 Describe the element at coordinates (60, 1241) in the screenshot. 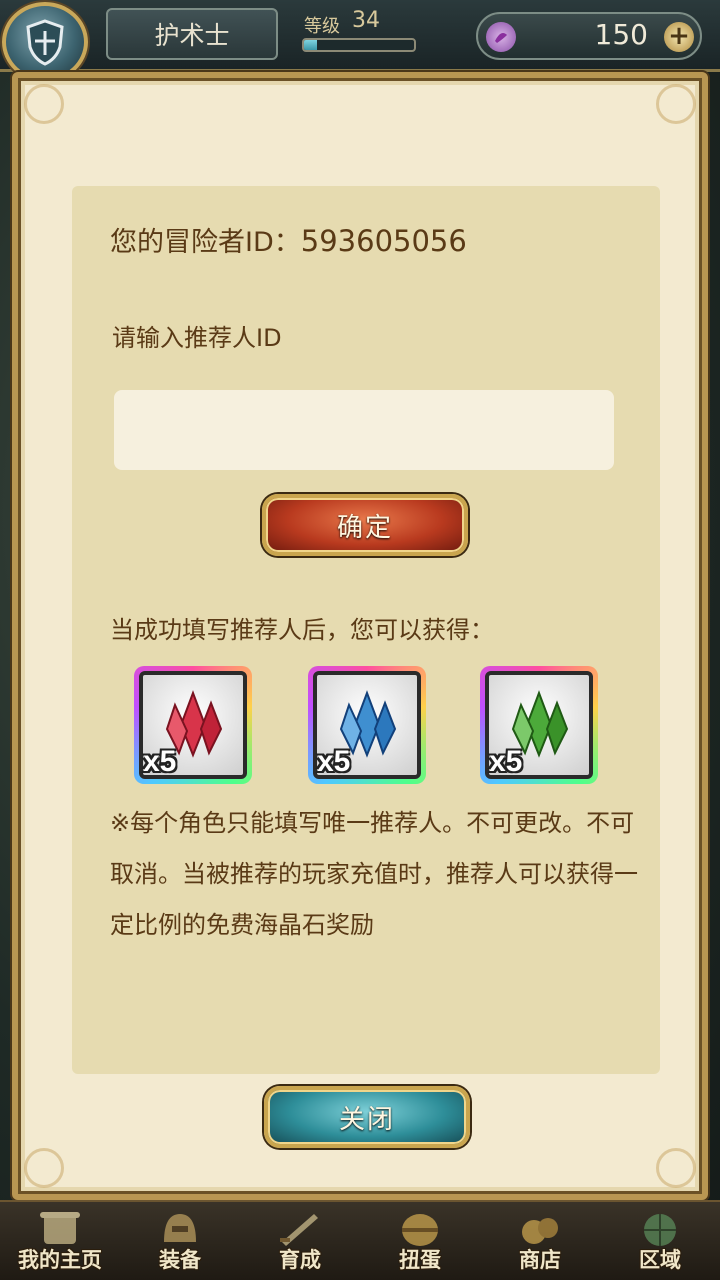

I see `nav-item-home: 我的主页` at that location.